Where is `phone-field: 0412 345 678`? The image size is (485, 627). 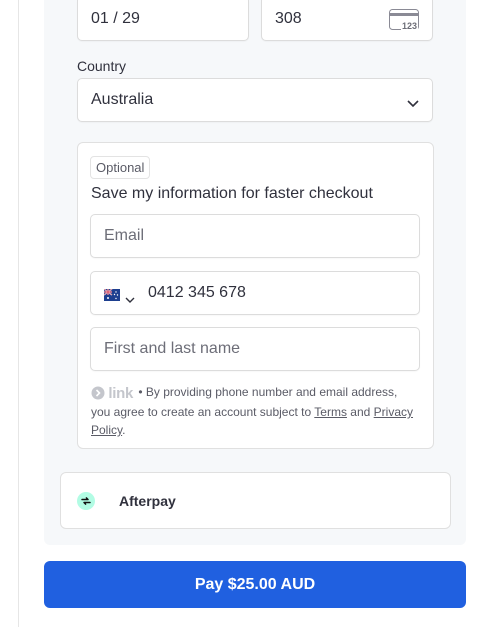 phone-field: 0412 345 678 is located at coordinates (255, 293).